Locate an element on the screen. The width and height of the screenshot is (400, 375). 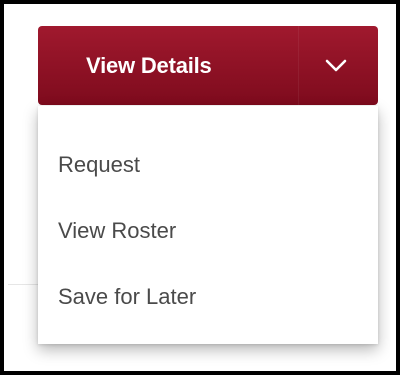
menu-item-view-roster: View Roster is located at coordinates (117, 231).